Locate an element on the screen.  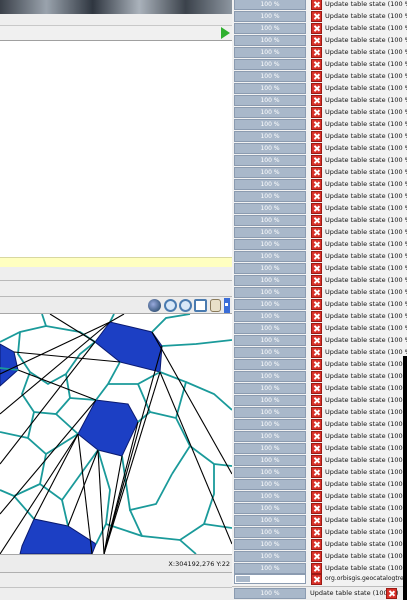
zoom-in-icon is located at coordinates (170, 305).